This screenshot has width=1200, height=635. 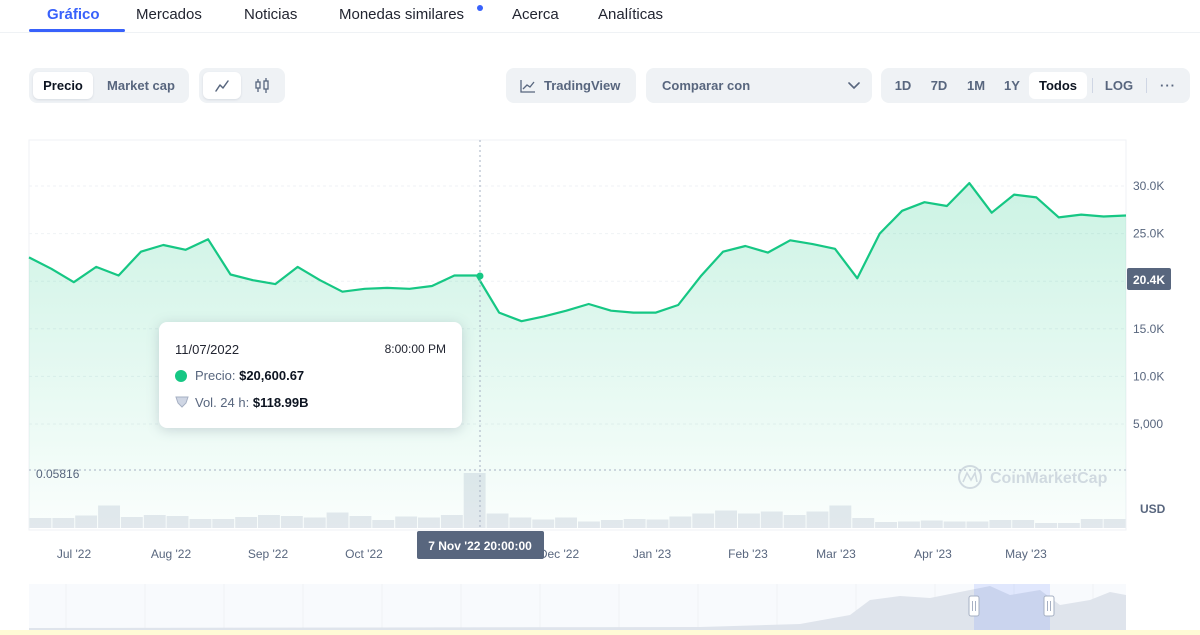 I want to click on range-navigator, so click(x=577, y=607).